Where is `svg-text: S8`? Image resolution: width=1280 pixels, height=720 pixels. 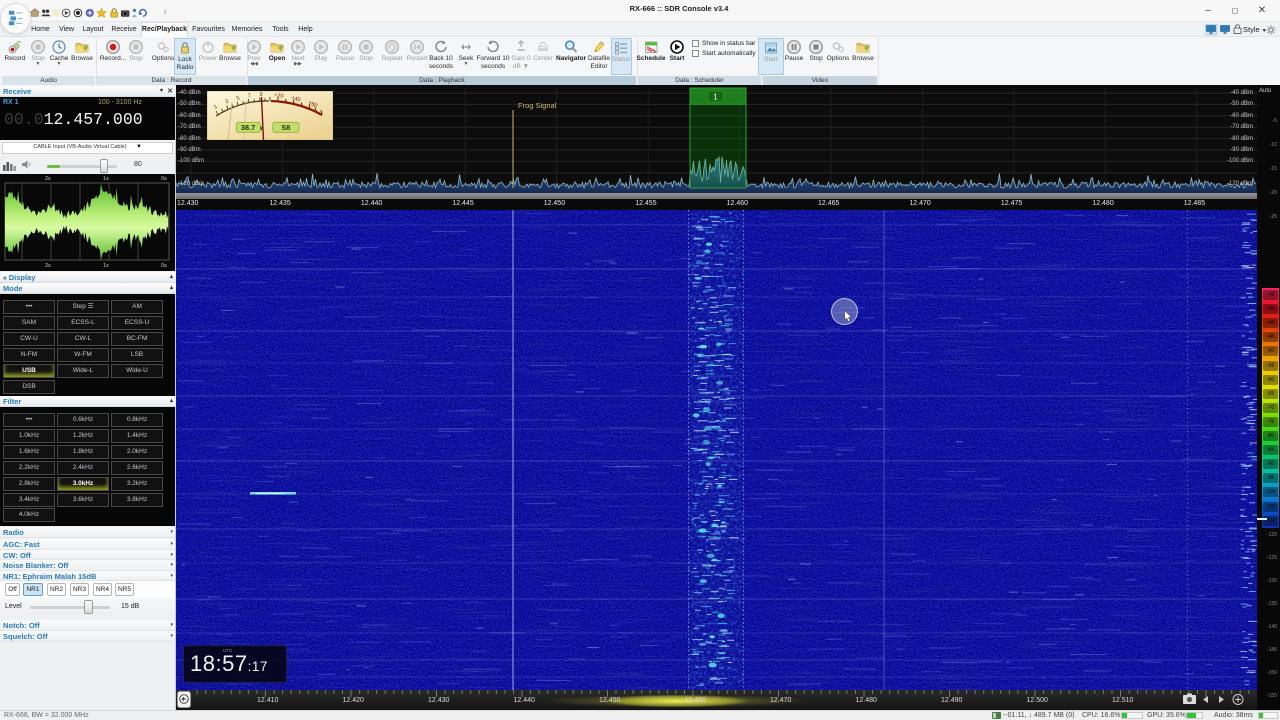 svg-text: S8 is located at coordinates (285, 127).